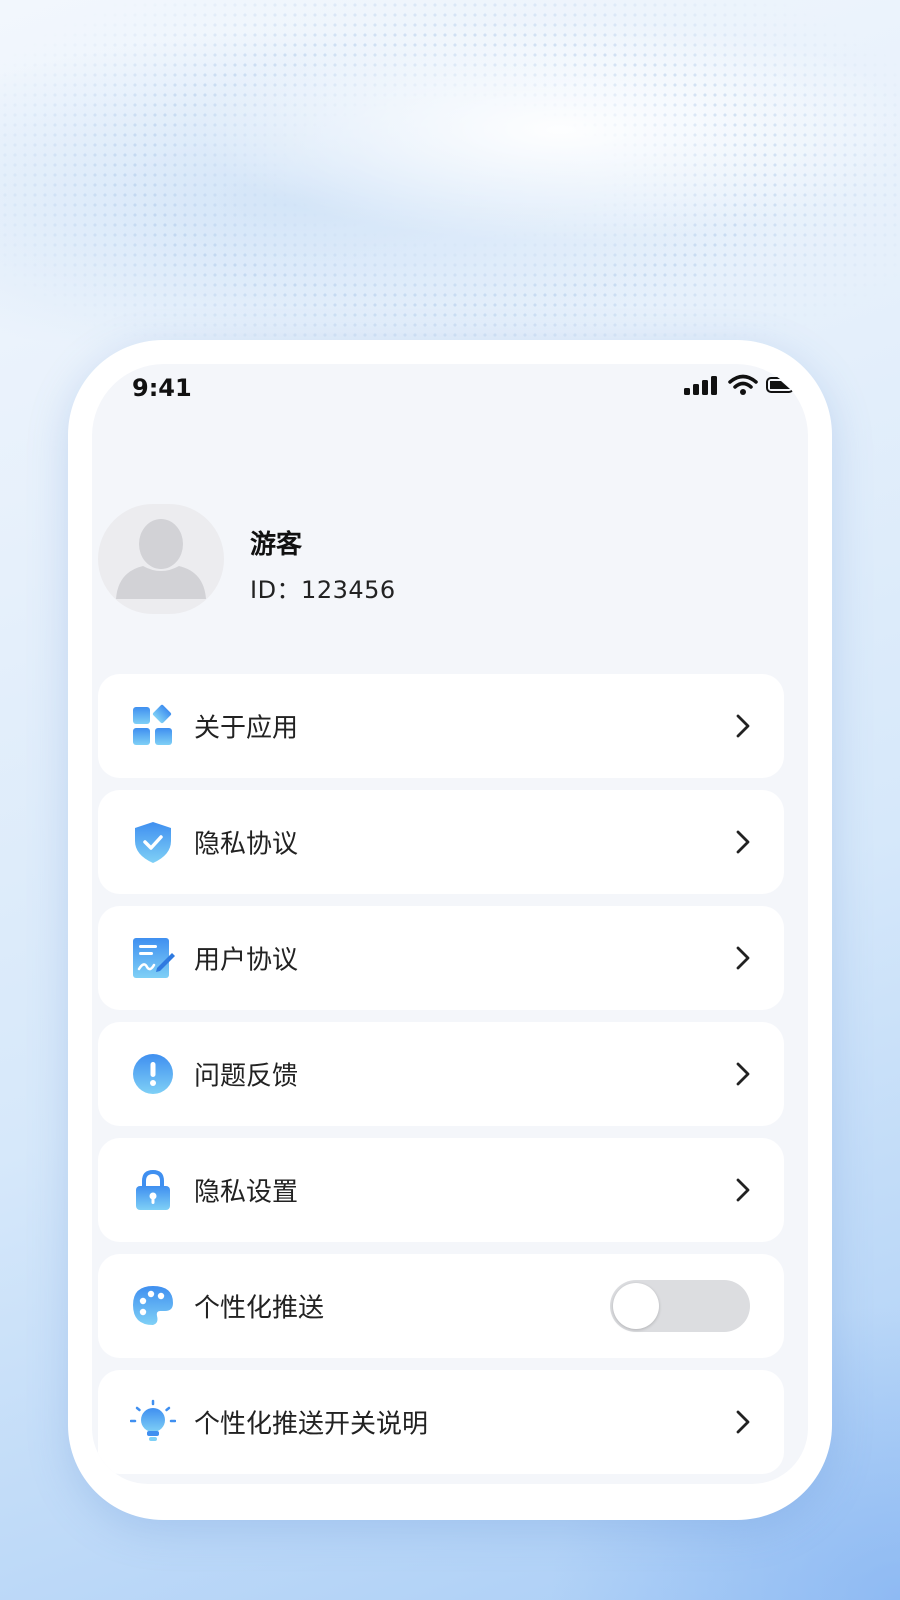 This screenshot has width=900, height=1600. I want to click on default-avatar-icon, so click(161, 559).